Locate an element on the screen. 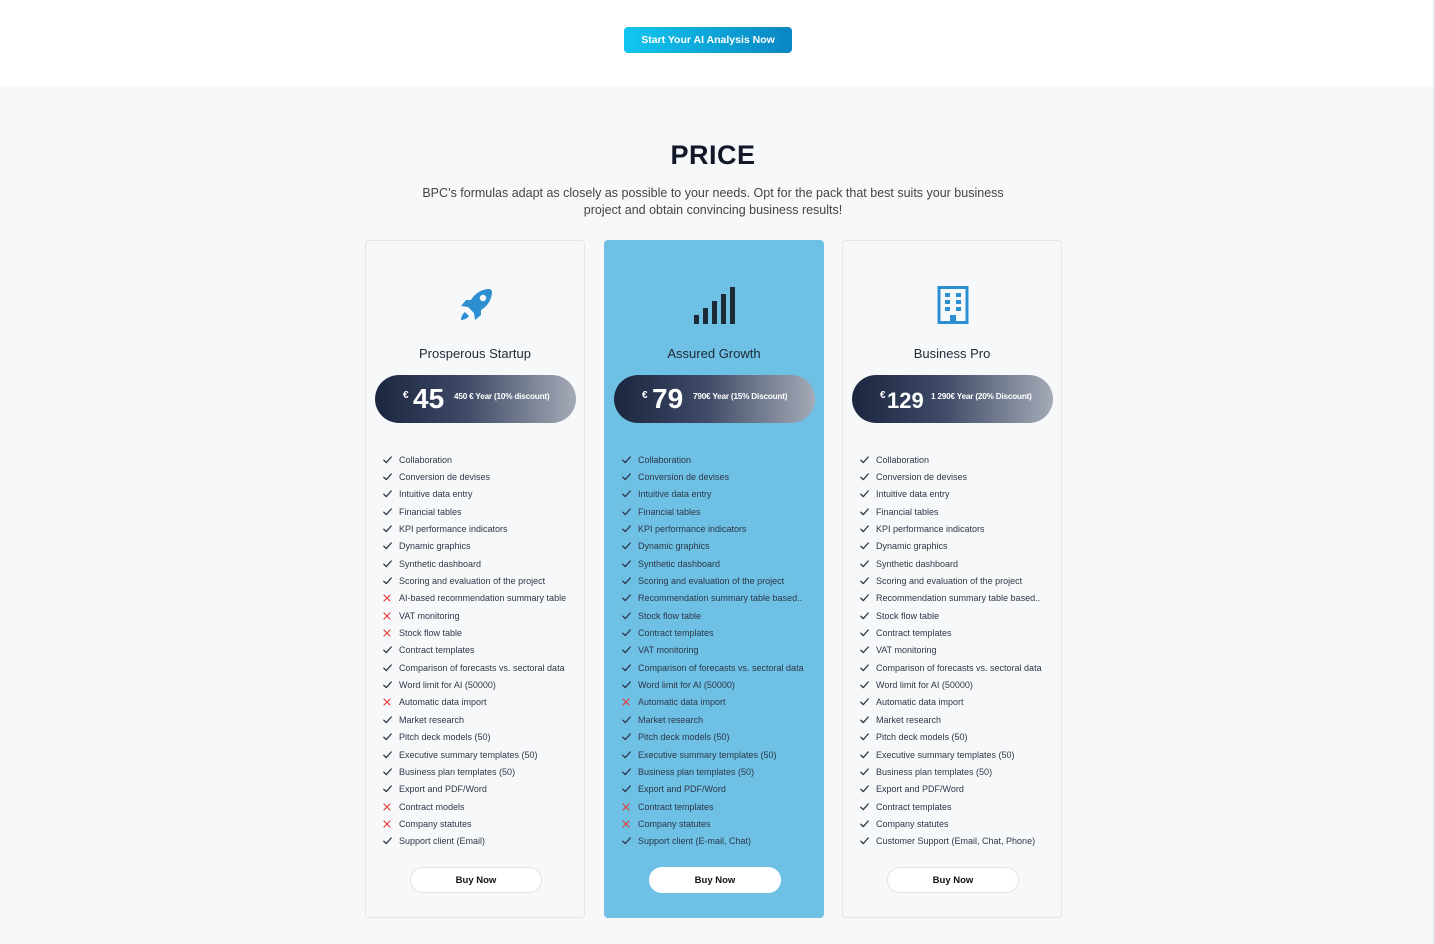 Image resolution: width=1435 pixels, height=944 pixels. feature-label: Customer Support (Email, Chat, Phone) is located at coordinates (956, 841).